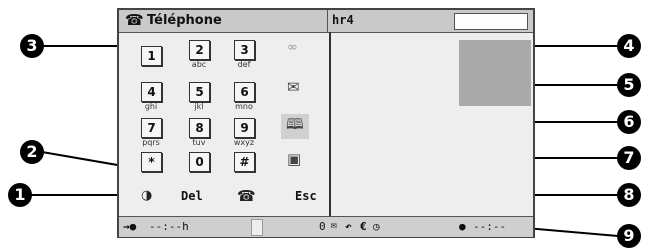 This screenshot has height=251, width=650. What do you see at coordinates (629, 158) in the screenshot?
I see `callout-7: 7` at bounding box center [629, 158].